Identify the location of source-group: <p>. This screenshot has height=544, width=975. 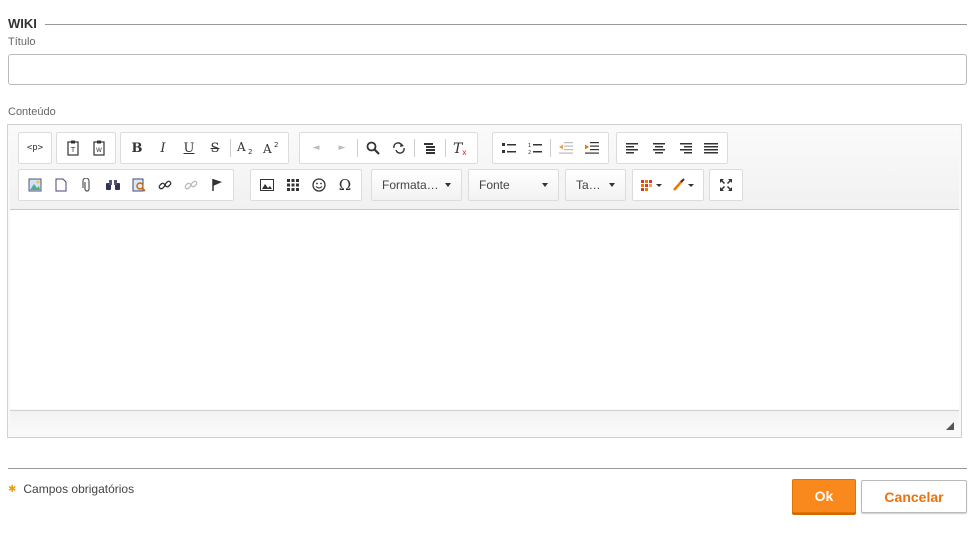
(35, 148).